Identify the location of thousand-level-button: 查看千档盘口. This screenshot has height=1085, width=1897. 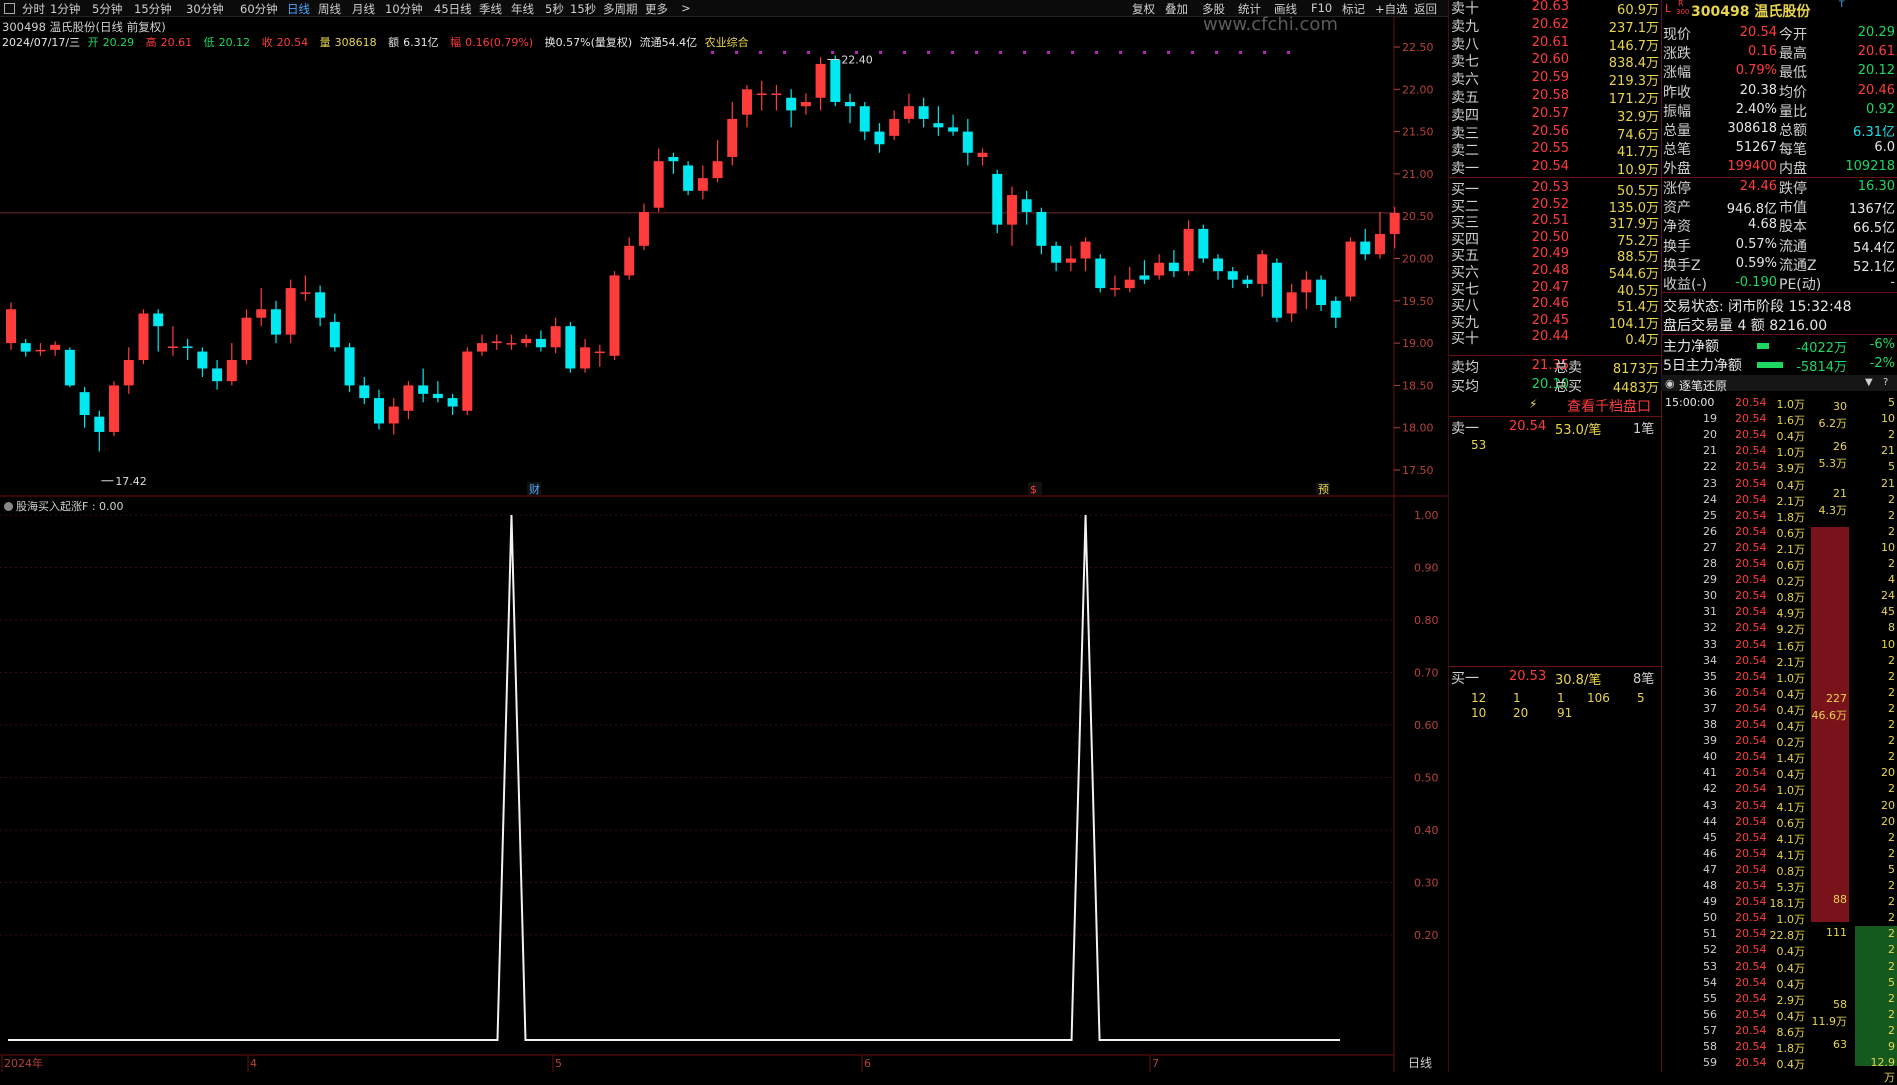
(1609, 406).